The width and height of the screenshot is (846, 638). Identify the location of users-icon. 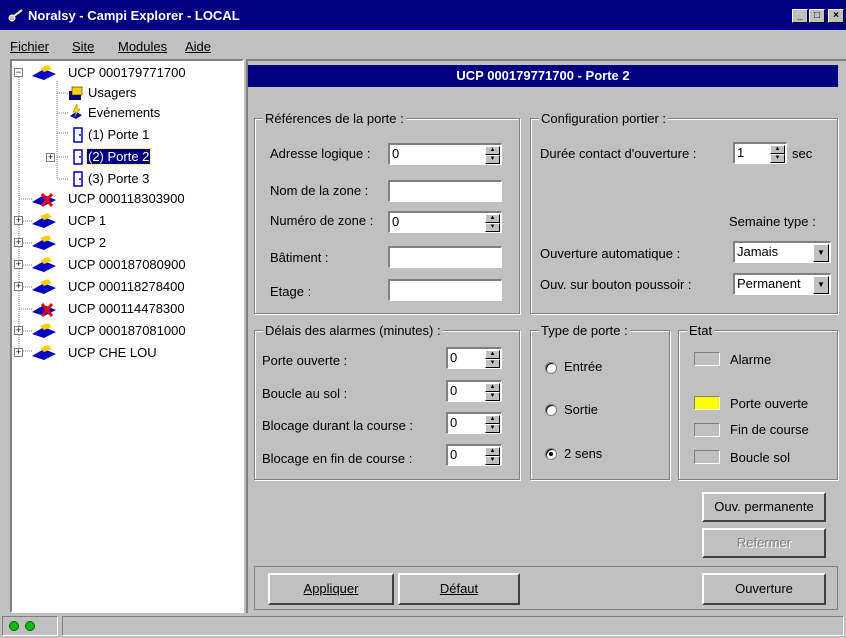
(76, 93).